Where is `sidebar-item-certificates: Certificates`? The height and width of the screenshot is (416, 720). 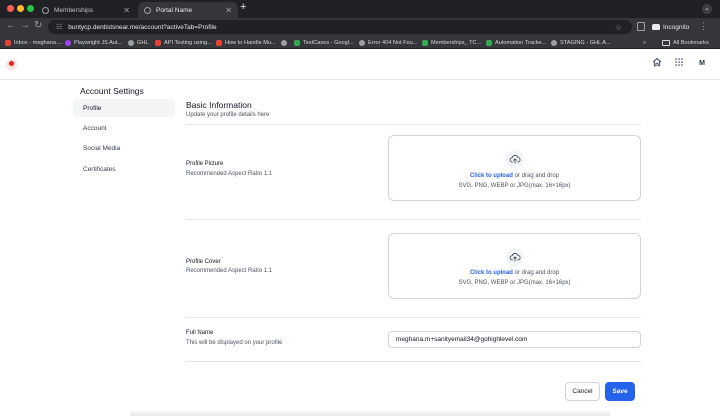
sidebar-item-certificates: Certificates is located at coordinates (124, 169).